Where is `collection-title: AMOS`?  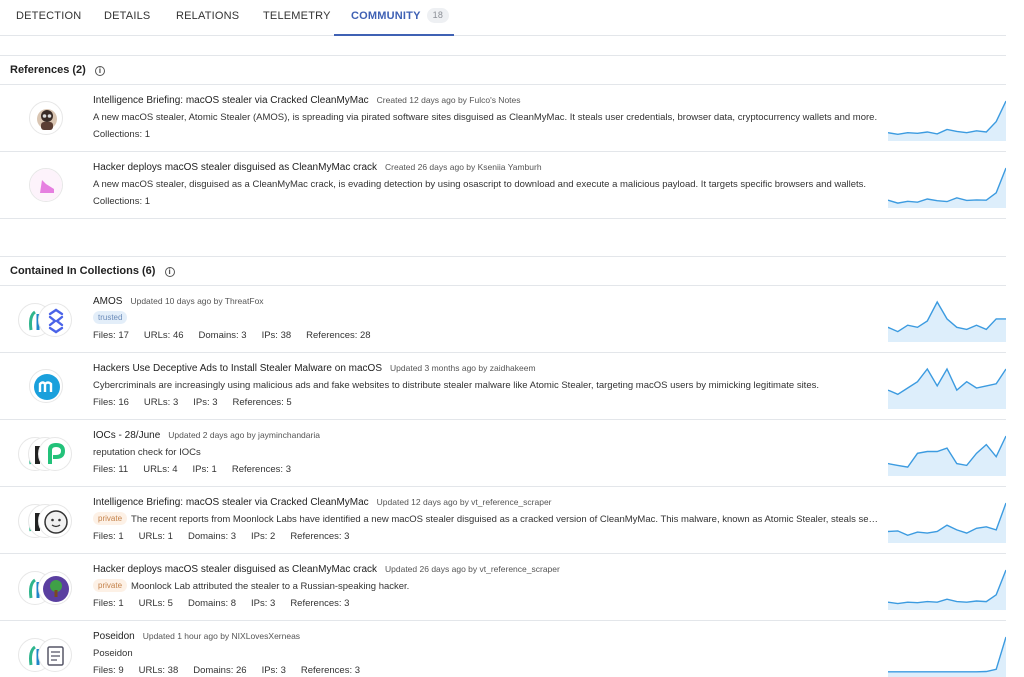 collection-title: AMOS is located at coordinates (107, 301).